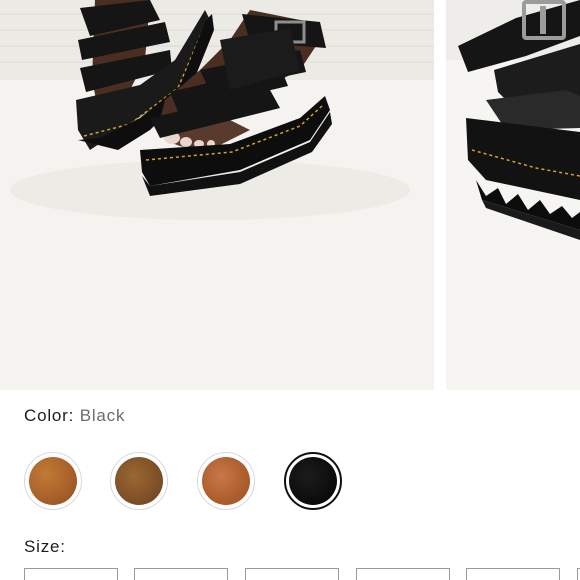 The image size is (580, 580). I want to click on selected-color-value: Black, so click(102, 415).